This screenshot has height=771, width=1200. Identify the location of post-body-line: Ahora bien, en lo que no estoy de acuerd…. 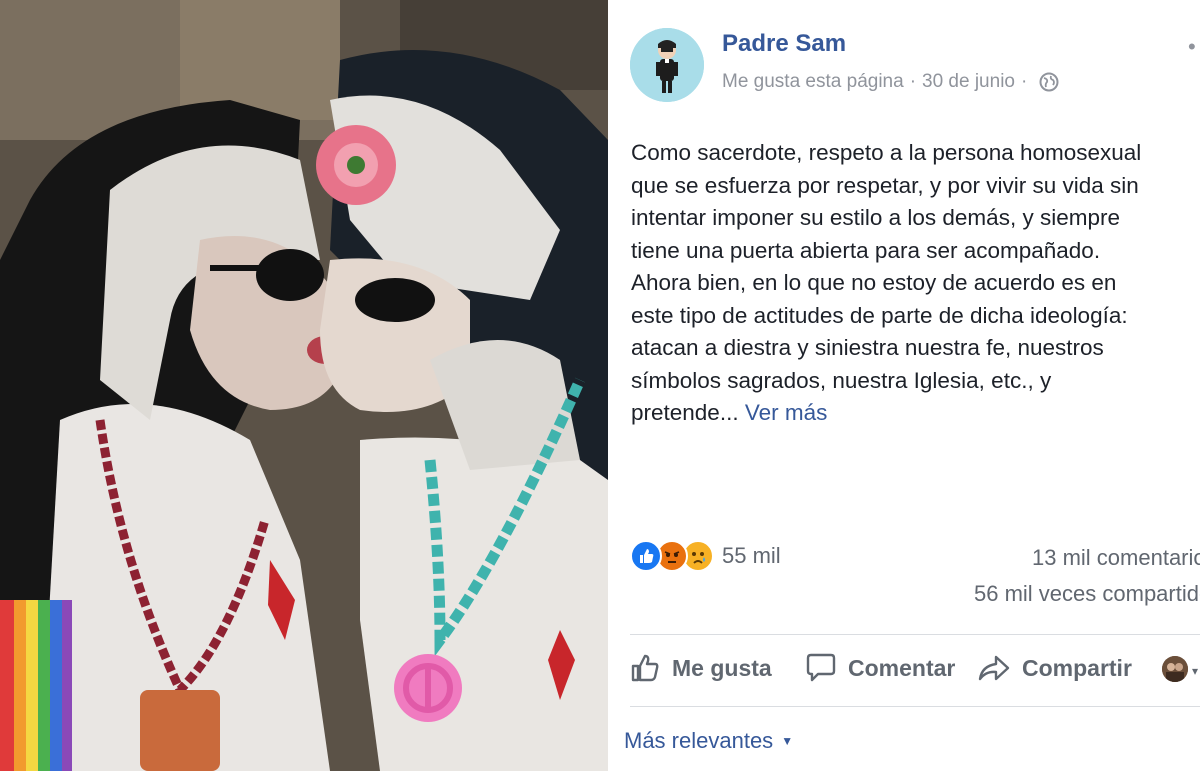
(874, 282).